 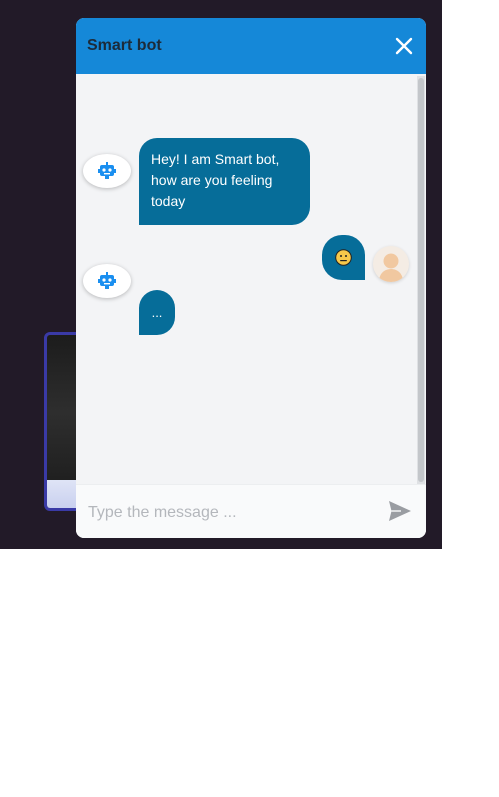 I want to click on scrollbar-thumb, so click(x=421, y=280).